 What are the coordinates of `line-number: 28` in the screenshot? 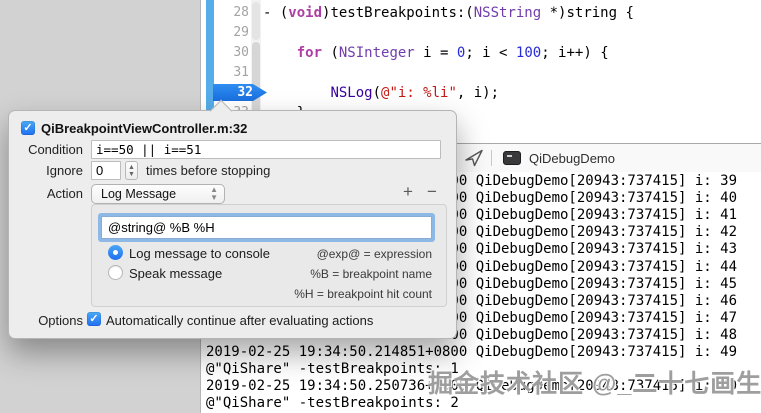 It's located at (232, 13).